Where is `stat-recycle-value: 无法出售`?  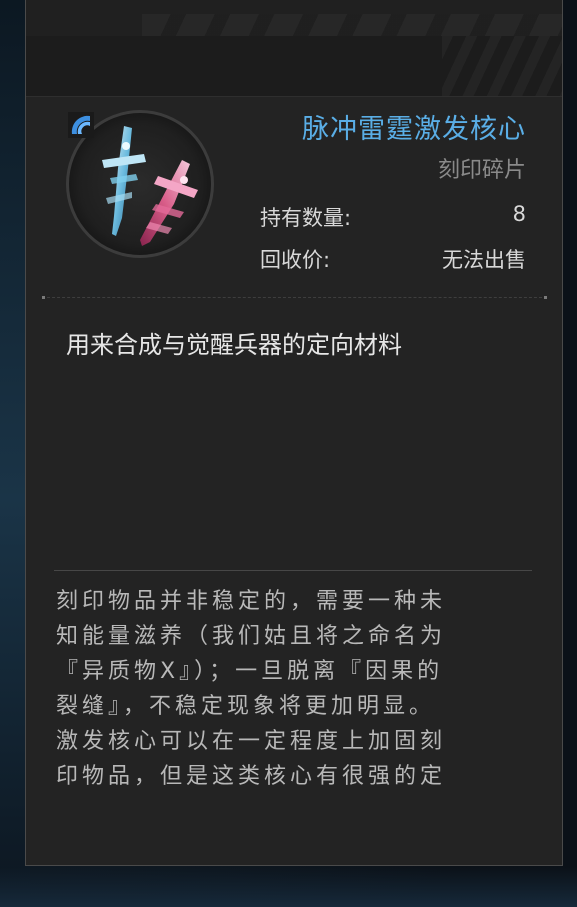 stat-recycle-value: 无法出售 is located at coordinates (484, 260).